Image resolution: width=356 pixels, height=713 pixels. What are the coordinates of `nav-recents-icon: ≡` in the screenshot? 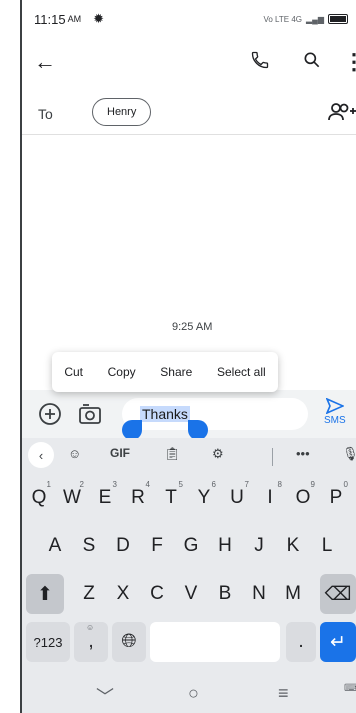 It's located at (283, 693).